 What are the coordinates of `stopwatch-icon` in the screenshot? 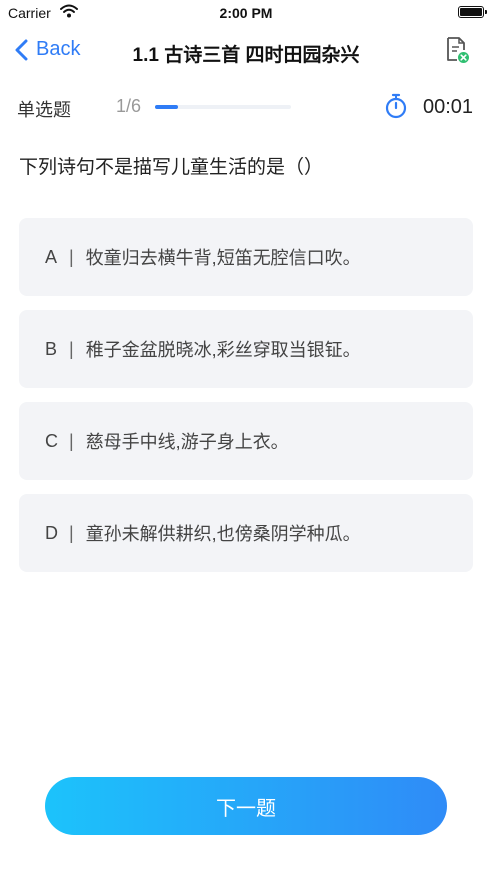 It's located at (396, 108).